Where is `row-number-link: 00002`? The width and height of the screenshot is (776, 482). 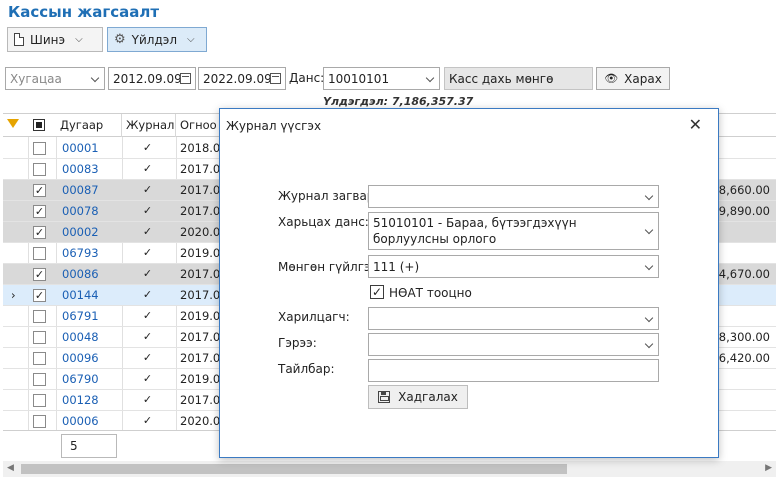
row-number-link: 00002 is located at coordinates (78, 232).